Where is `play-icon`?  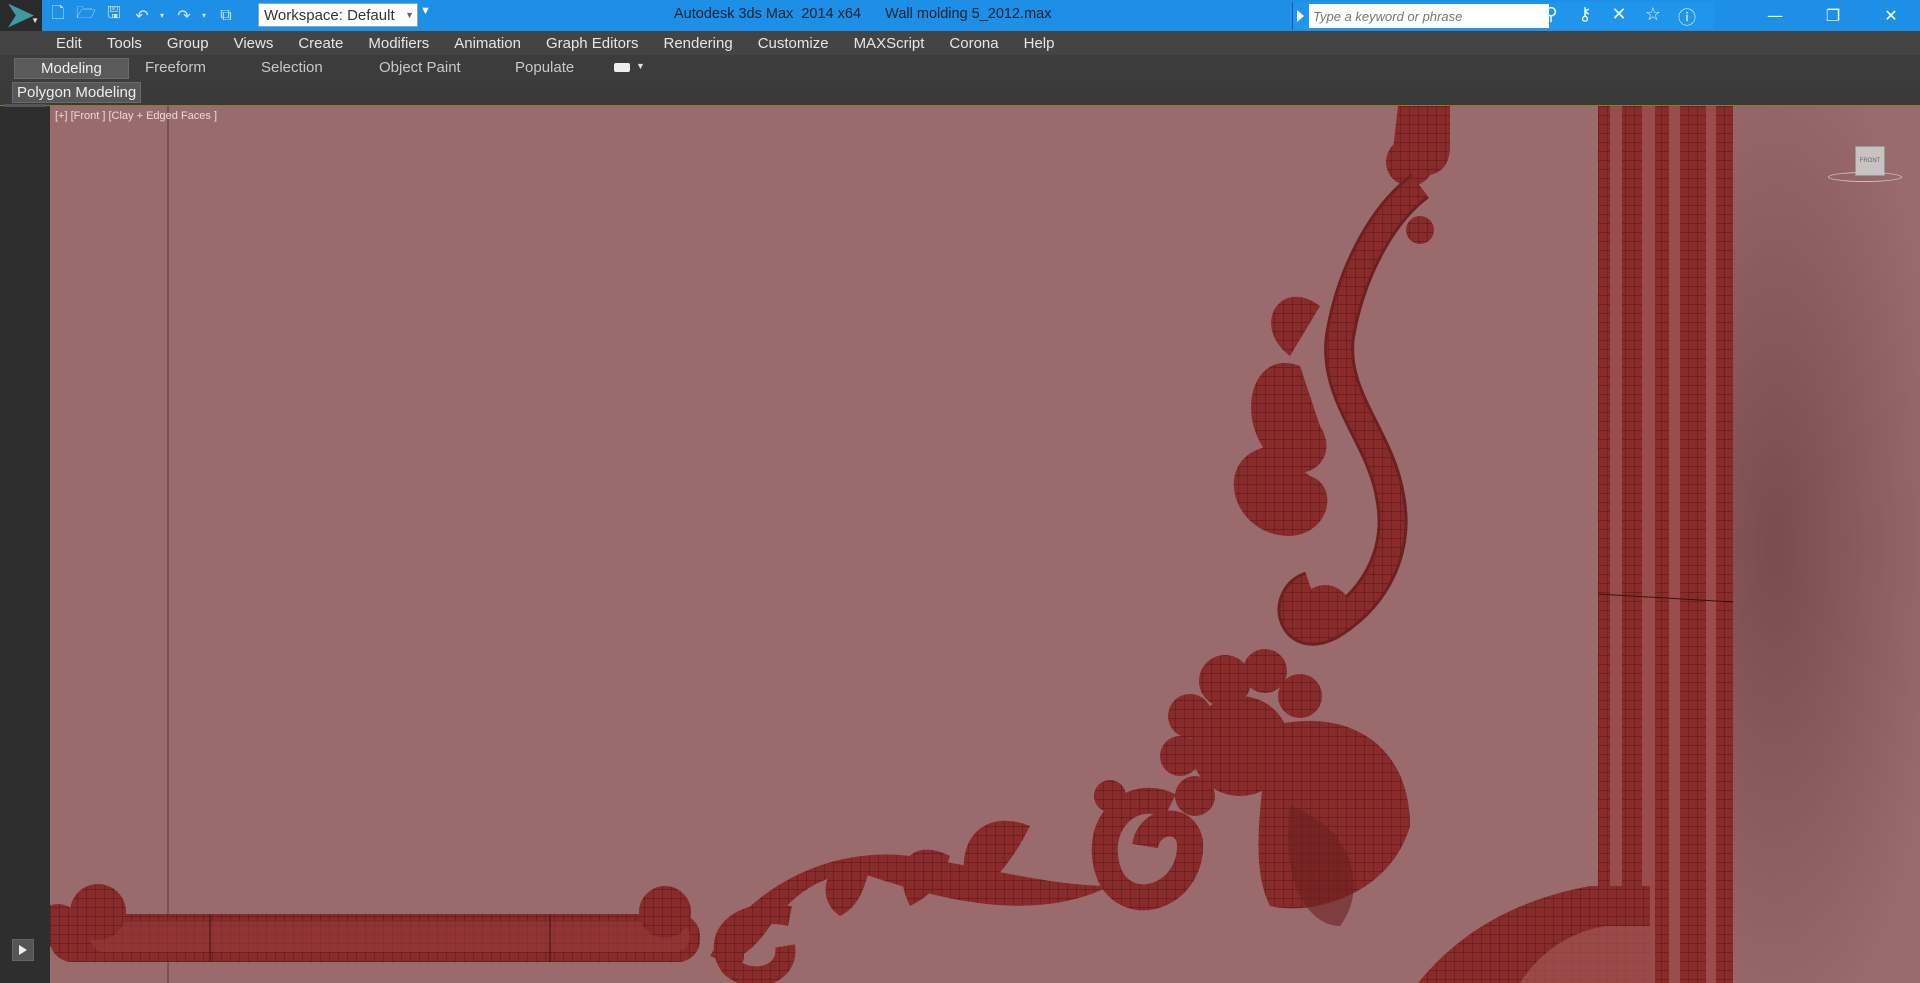
play-icon is located at coordinates (23, 950).